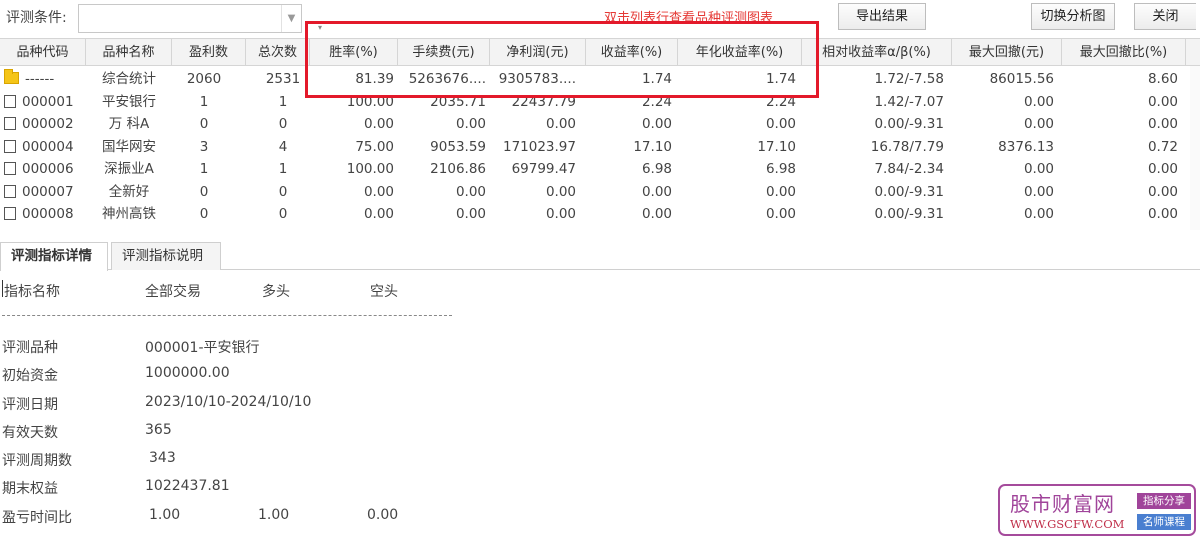 Image resolution: width=1200 pixels, height=540 pixels. I want to click on cell-code: 000006, so click(45, 169).